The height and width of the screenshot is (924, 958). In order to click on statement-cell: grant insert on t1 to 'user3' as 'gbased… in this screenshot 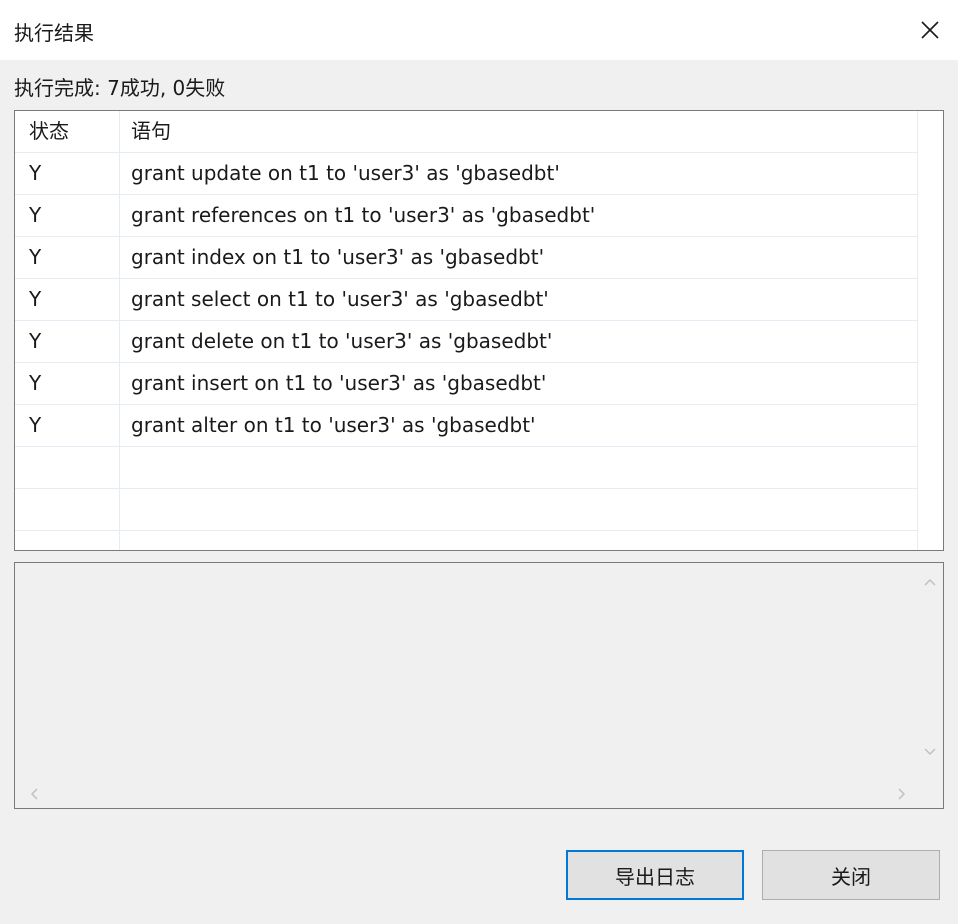, I will do `click(339, 383)`.